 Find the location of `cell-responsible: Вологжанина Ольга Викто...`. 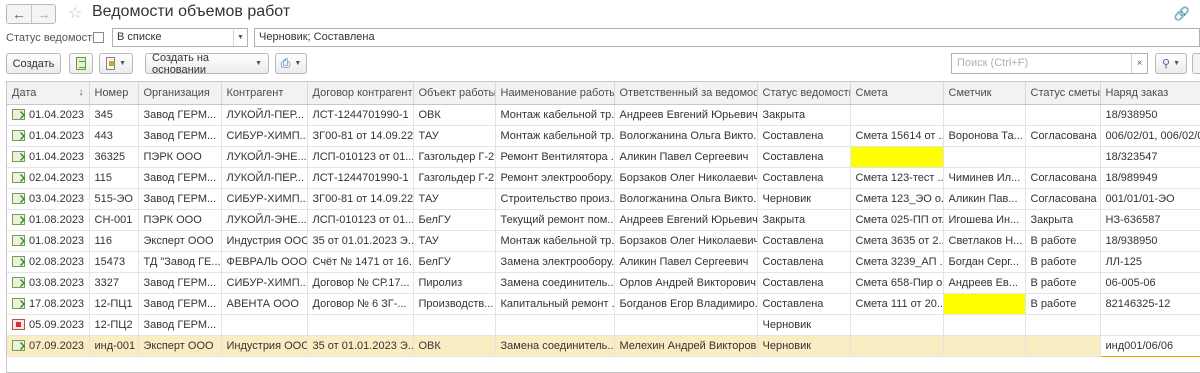

cell-responsible: Вологжанина Ольга Викто... is located at coordinates (686, 199).